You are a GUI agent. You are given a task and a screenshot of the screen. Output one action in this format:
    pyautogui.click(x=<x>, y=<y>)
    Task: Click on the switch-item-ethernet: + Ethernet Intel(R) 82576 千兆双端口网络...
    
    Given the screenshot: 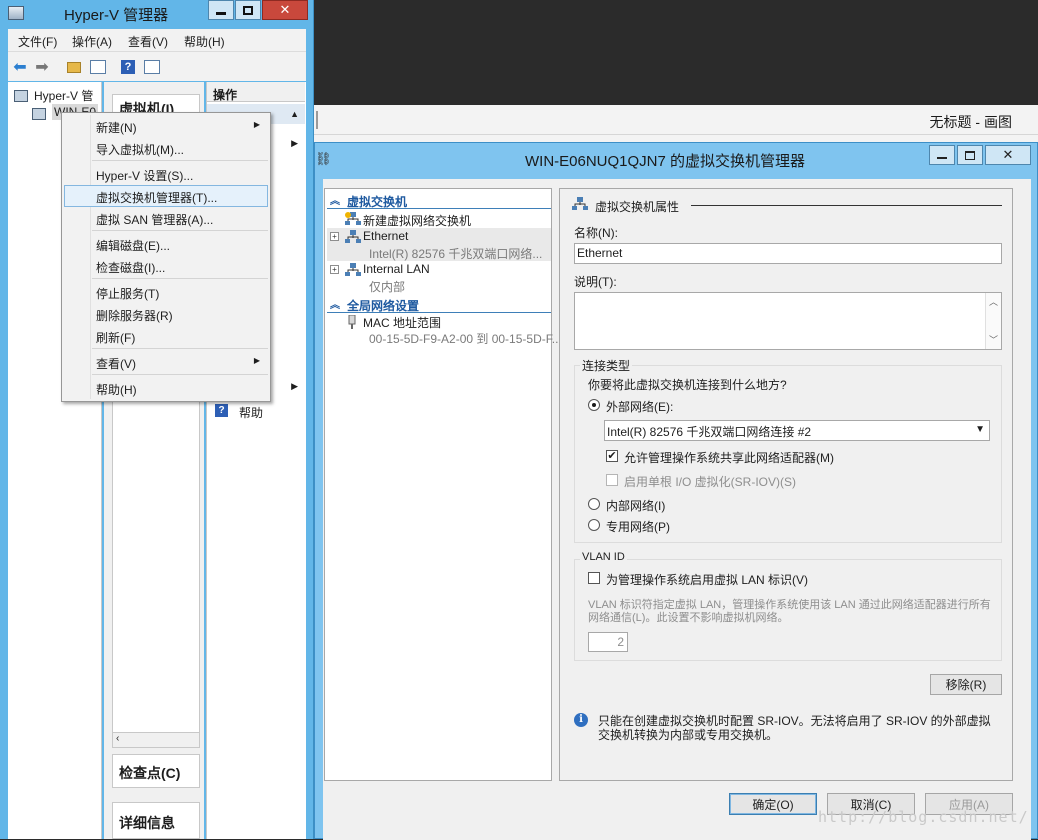 What is the action you would take?
    pyautogui.click(x=439, y=244)
    